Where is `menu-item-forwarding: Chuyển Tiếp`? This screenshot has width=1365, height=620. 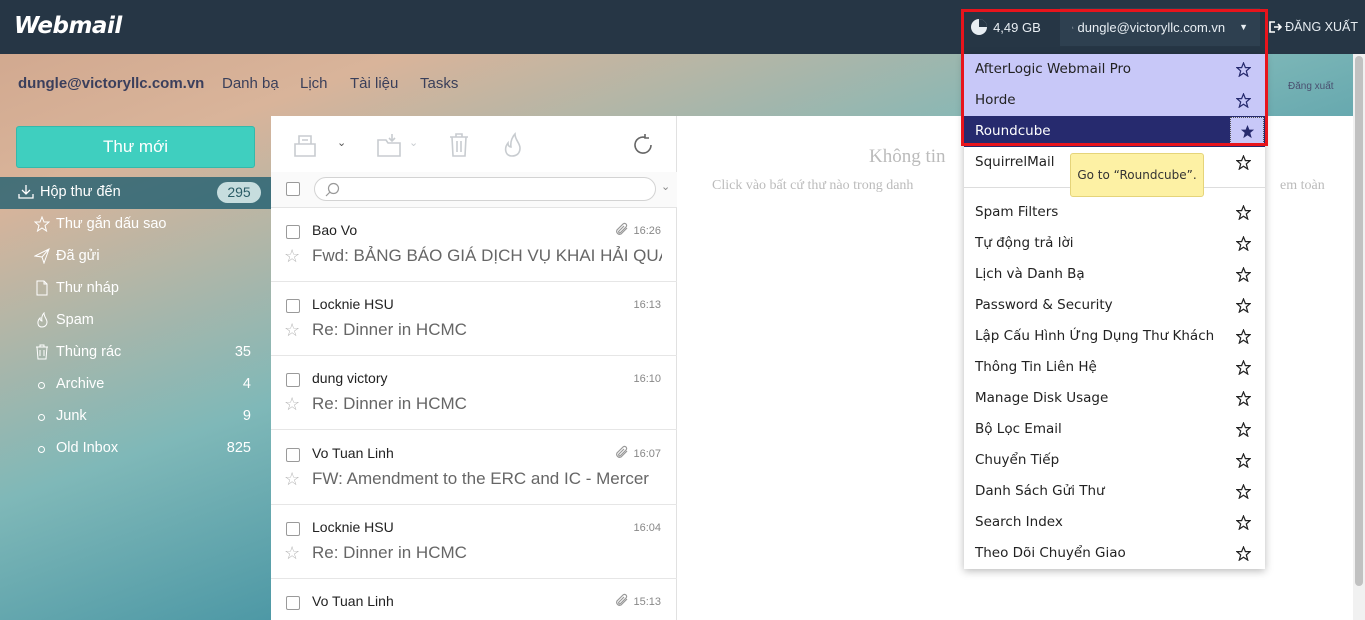
menu-item-forwarding: Chuyển Tiếp is located at coordinates (1114, 460).